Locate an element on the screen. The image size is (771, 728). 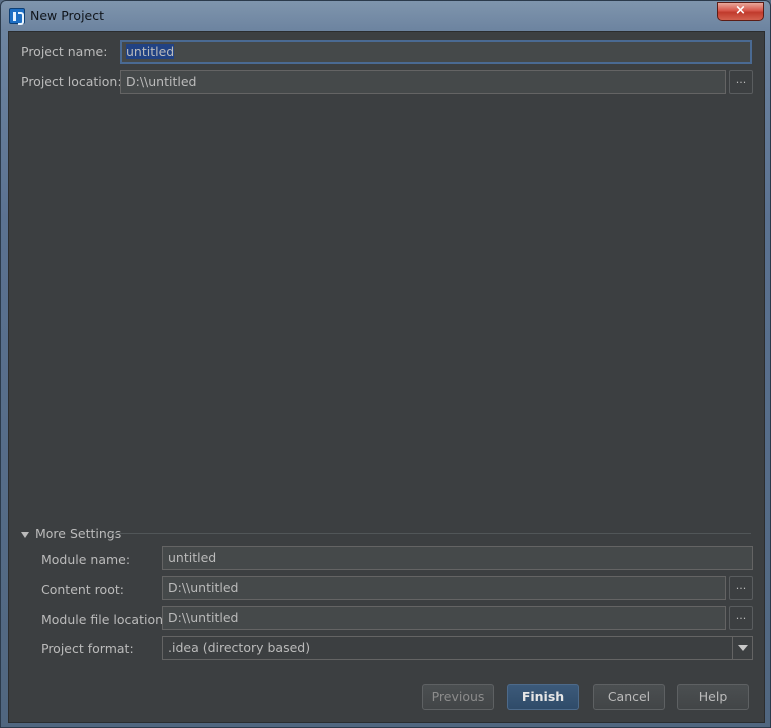
project-format-value: .idea (directory based) is located at coordinates (239, 647).